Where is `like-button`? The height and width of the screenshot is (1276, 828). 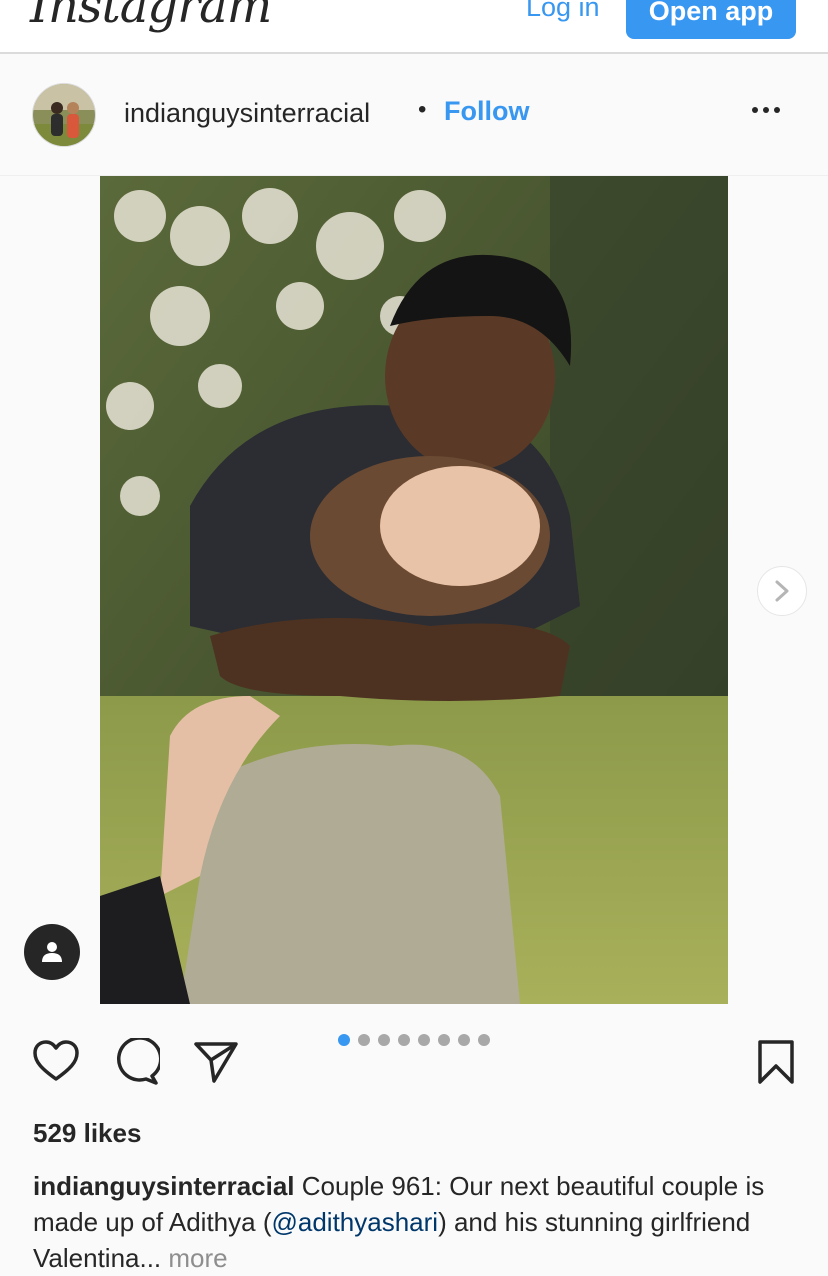
like-button is located at coordinates (56, 1062).